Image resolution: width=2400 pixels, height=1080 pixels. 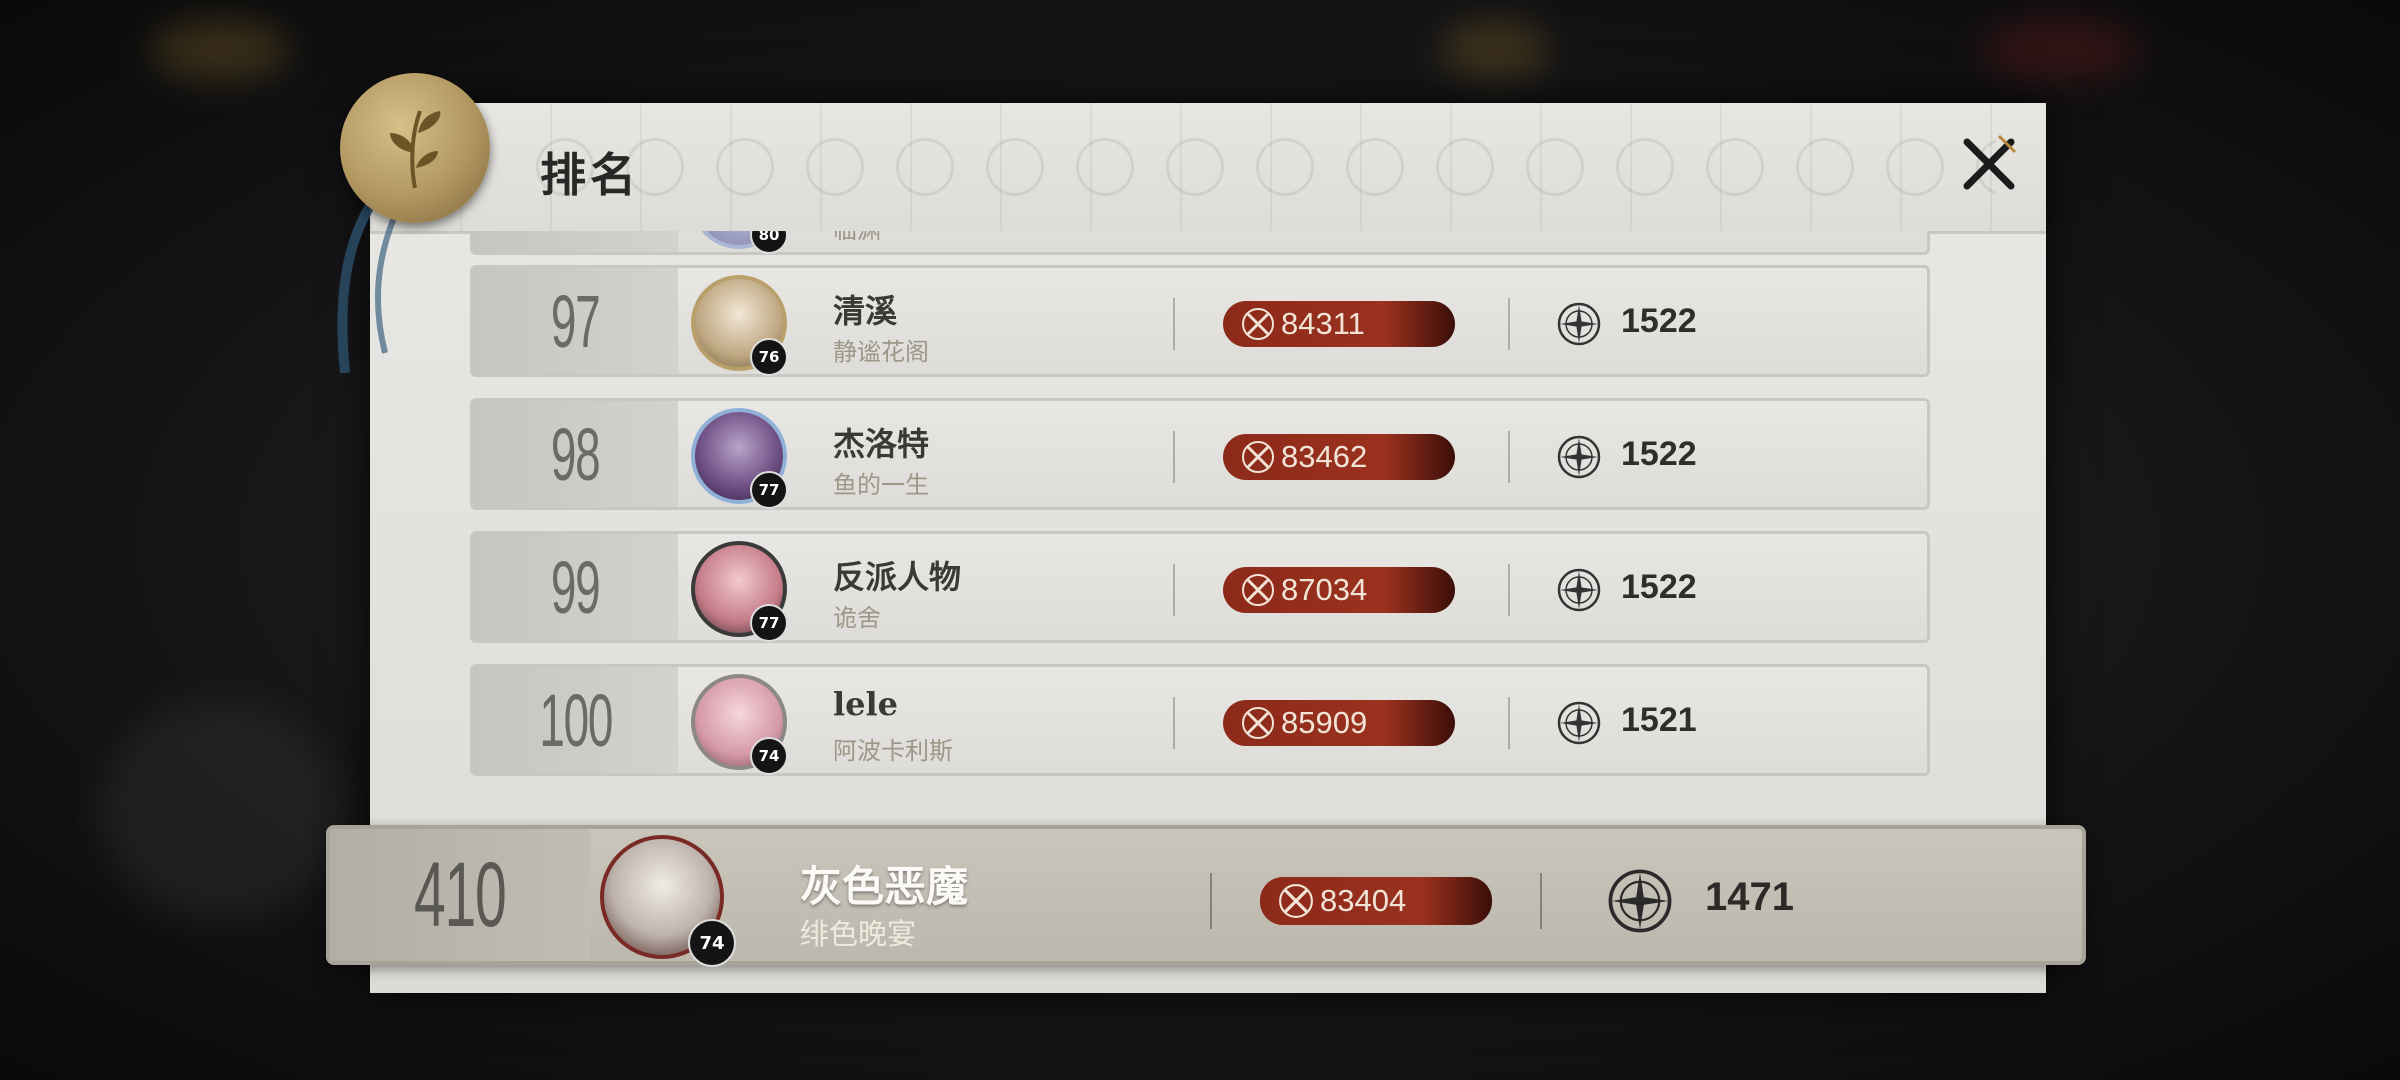 I want to click on close-button, so click(x=1989, y=164).